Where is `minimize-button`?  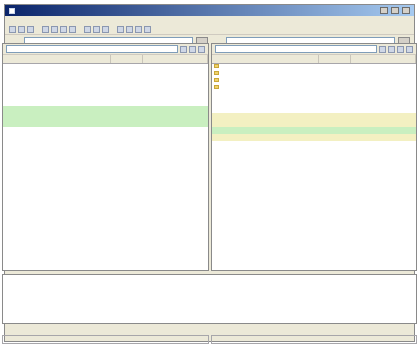
minimize-button is located at coordinates (384, 10).